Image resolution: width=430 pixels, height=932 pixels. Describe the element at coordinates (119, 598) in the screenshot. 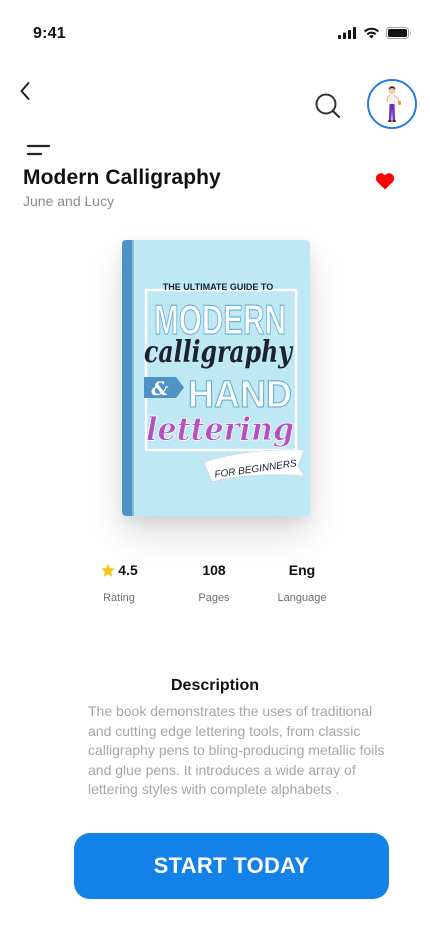

I see `rating-label: Rating` at that location.